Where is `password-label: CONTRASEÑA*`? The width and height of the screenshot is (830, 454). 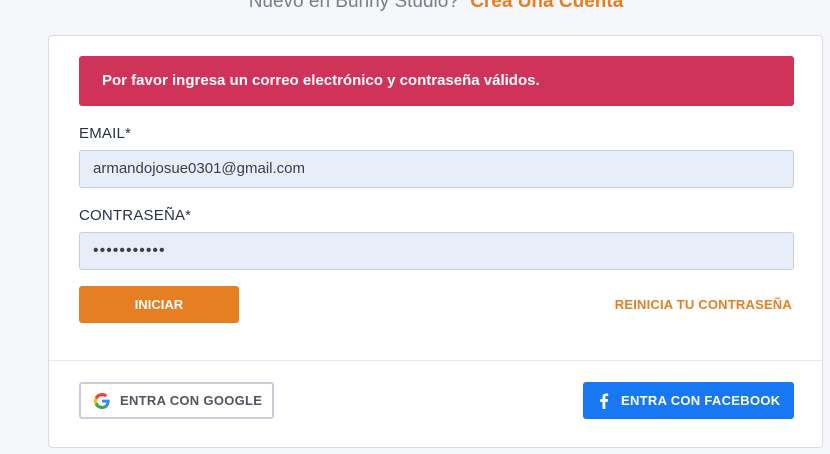 password-label: CONTRASEÑA* is located at coordinates (135, 215).